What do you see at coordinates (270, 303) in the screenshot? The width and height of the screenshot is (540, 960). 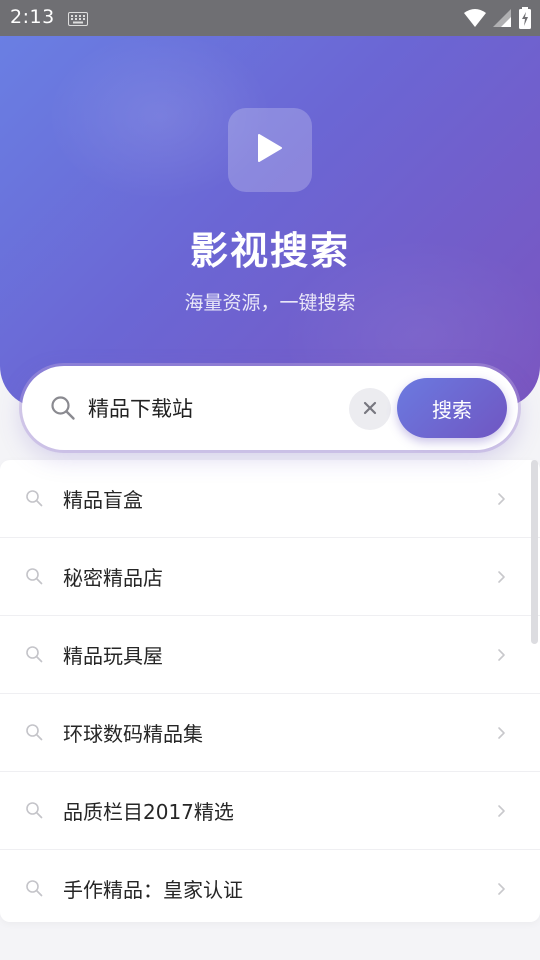 I see `page-subtitle: 海量资源，一键搜索` at bounding box center [270, 303].